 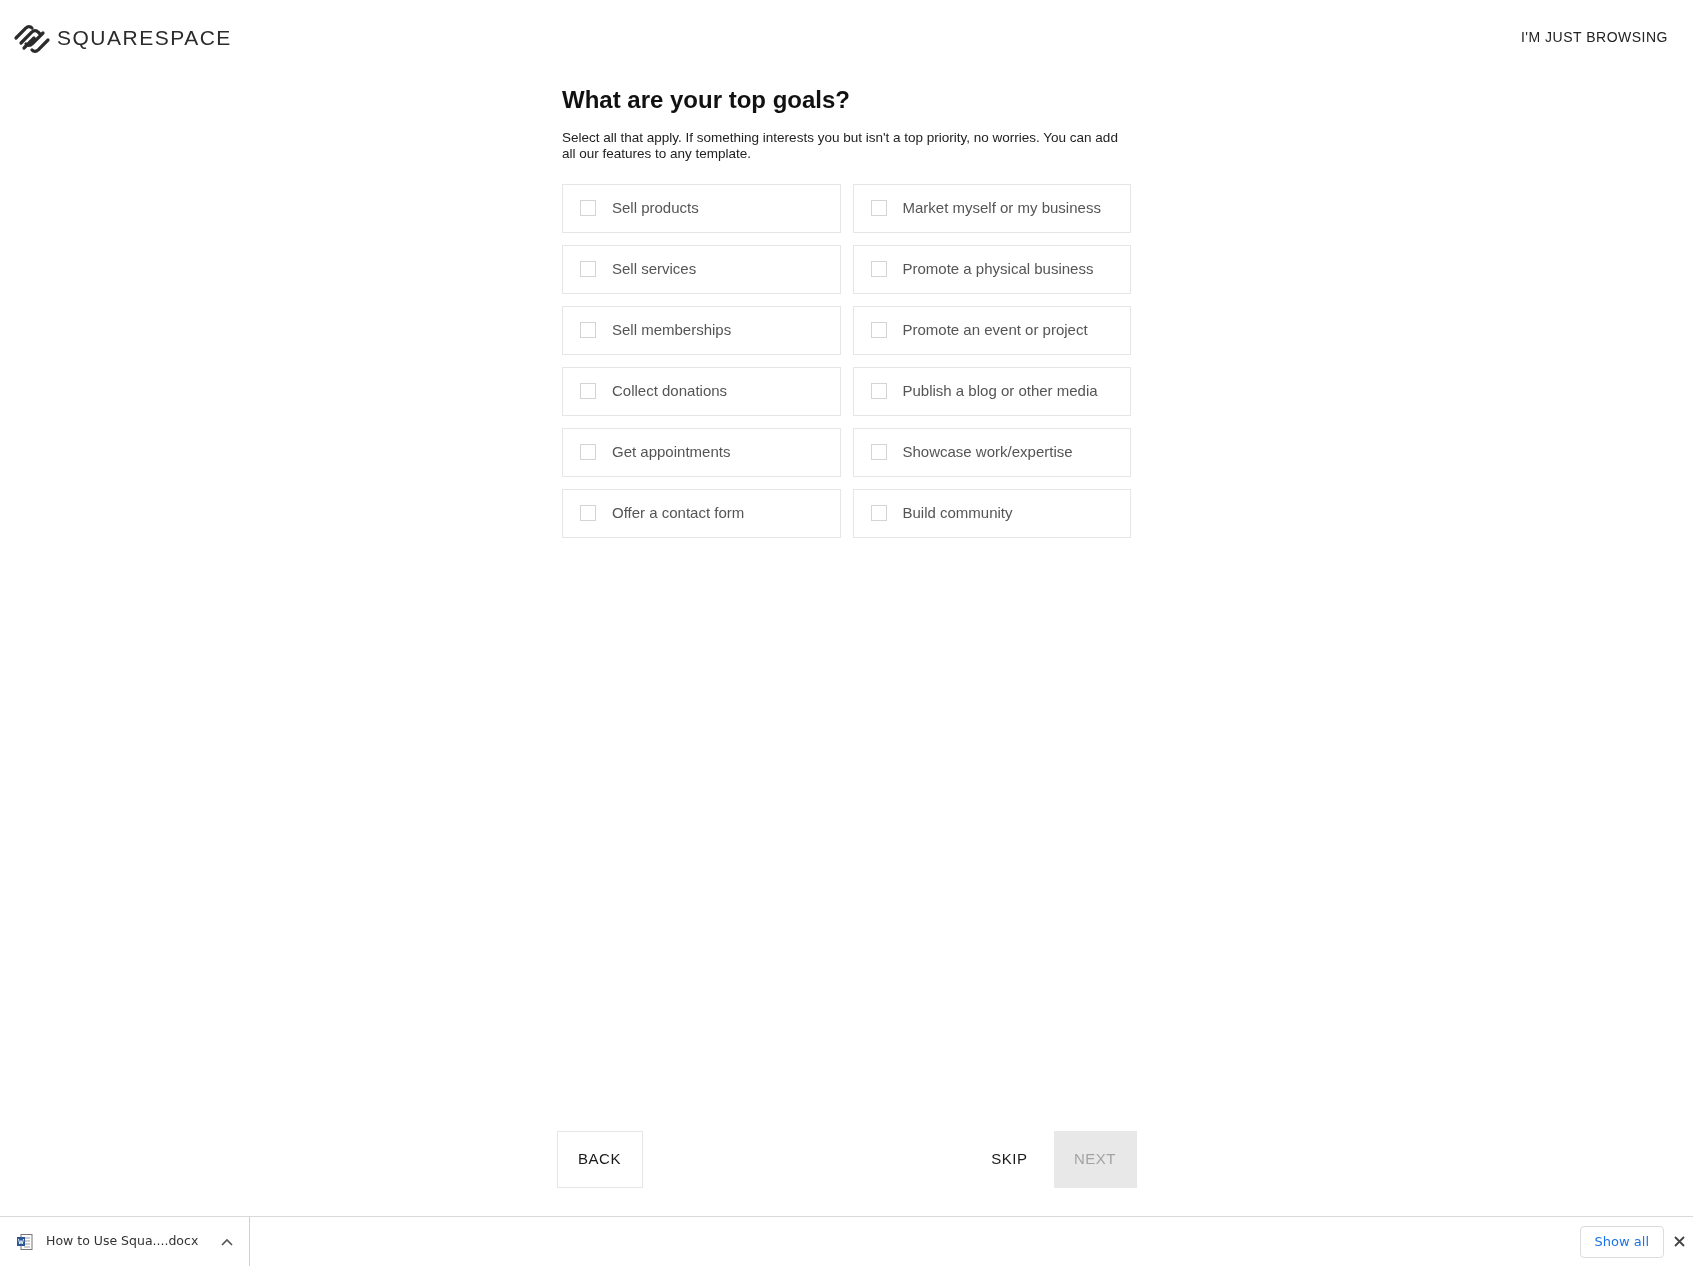 What do you see at coordinates (672, 329) in the screenshot?
I see `option-label: Sell memberships` at bounding box center [672, 329].